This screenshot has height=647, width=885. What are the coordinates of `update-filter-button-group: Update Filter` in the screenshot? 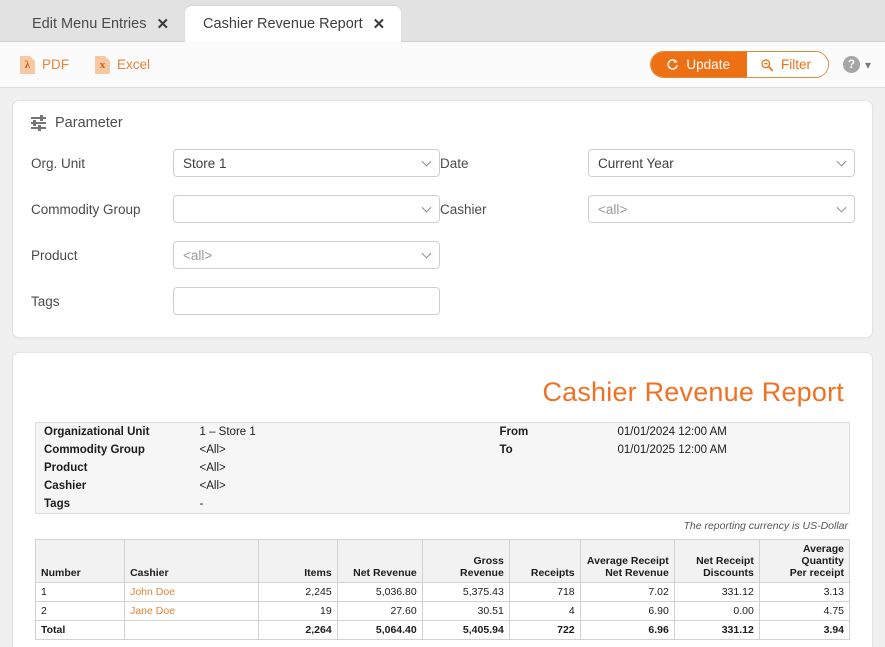 It's located at (739, 64).